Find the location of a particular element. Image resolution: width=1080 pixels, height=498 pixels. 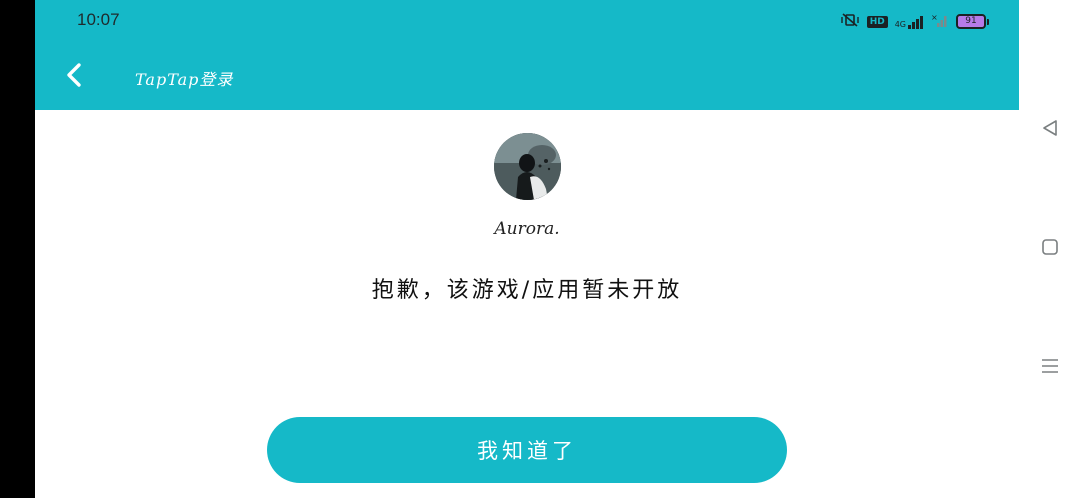

avatar is located at coordinates (527, 166).